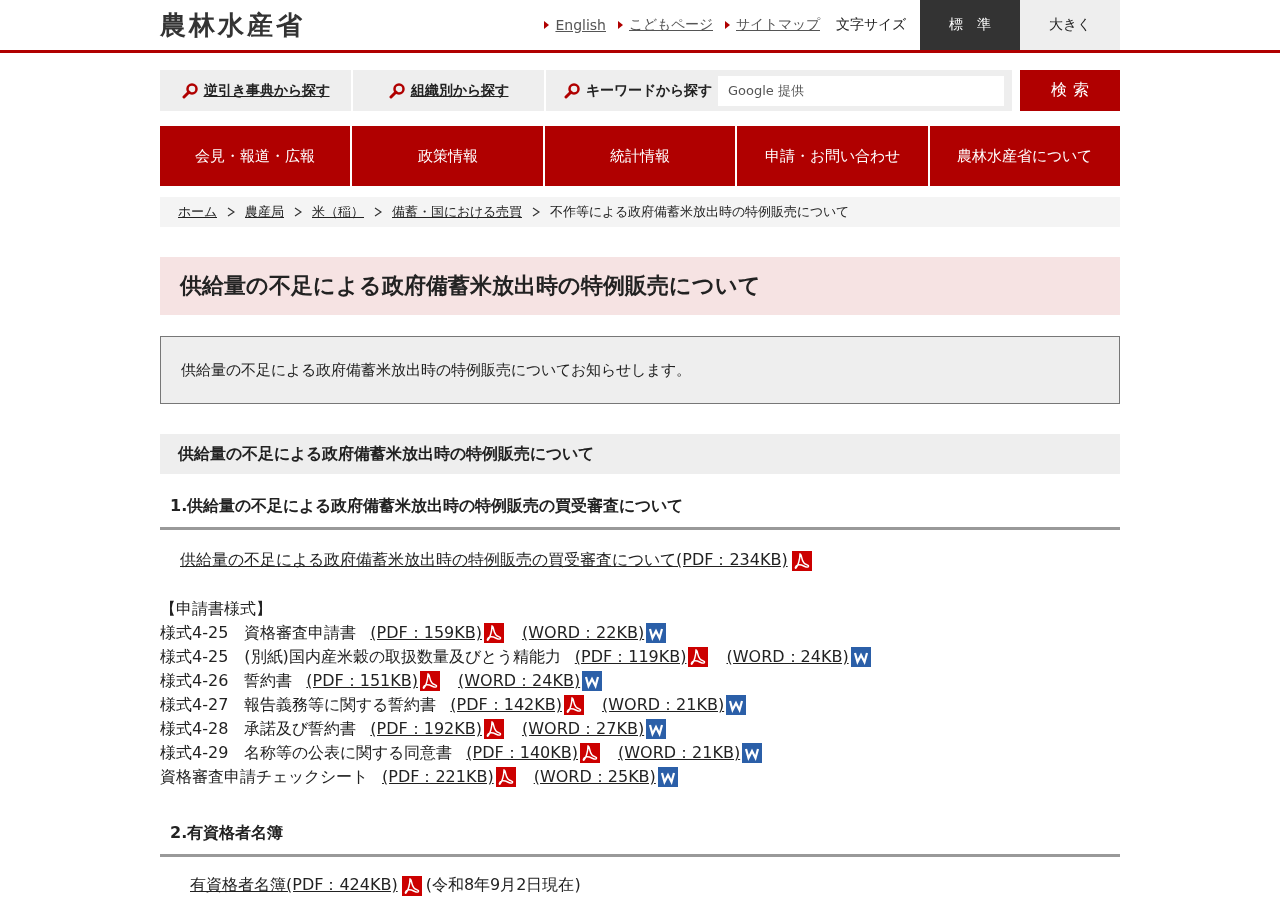  What do you see at coordinates (255, 90) in the screenshot?
I see `search-link: 逆引き事典から探す` at bounding box center [255, 90].